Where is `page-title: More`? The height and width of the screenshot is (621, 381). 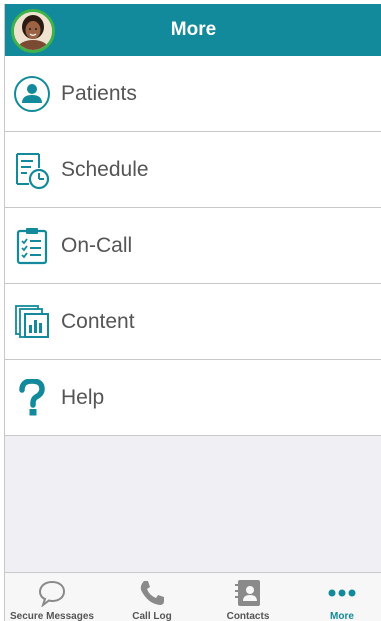
page-title: More is located at coordinates (193, 29).